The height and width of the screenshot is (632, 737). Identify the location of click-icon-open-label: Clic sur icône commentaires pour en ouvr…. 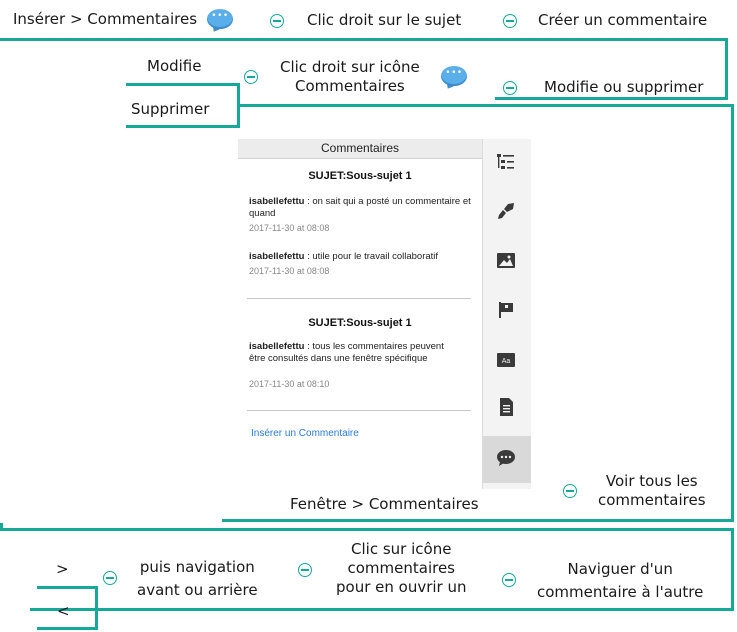
(401, 568).